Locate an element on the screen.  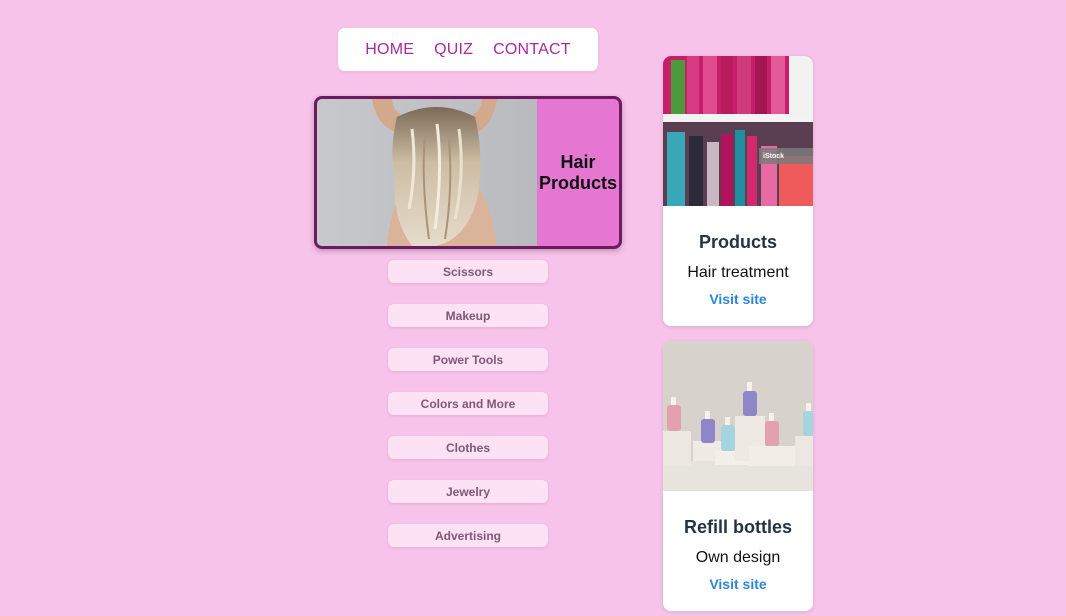
nav-home-link: HOME is located at coordinates (389, 50).